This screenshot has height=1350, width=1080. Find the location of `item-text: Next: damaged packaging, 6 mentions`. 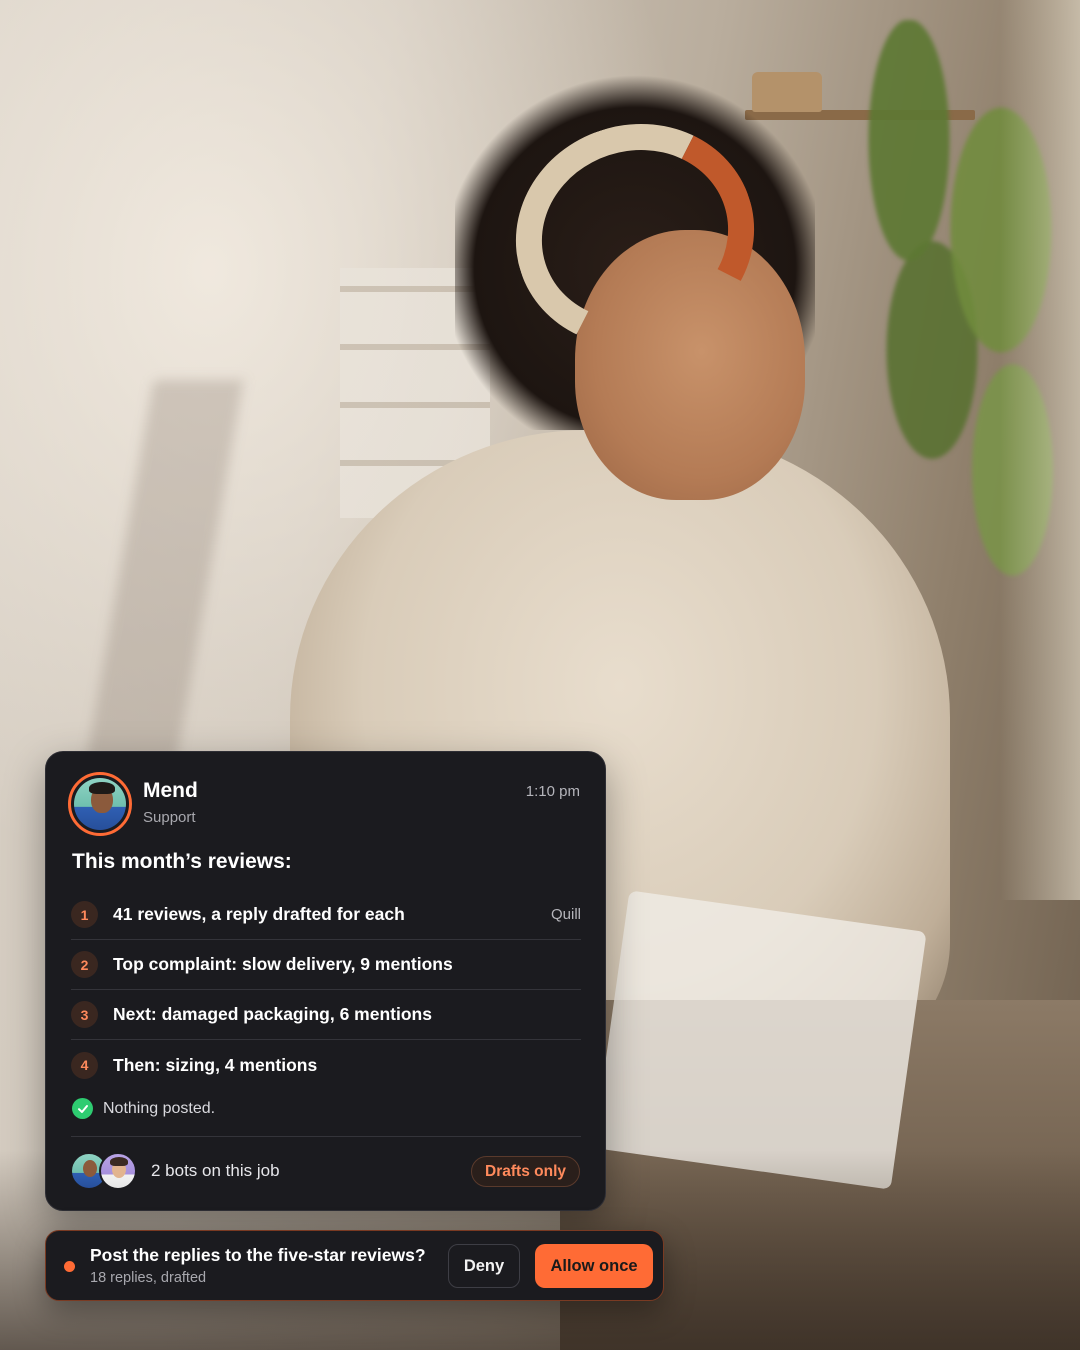

item-text: Next: damaged packaging, 6 mentions is located at coordinates (272, 1014).